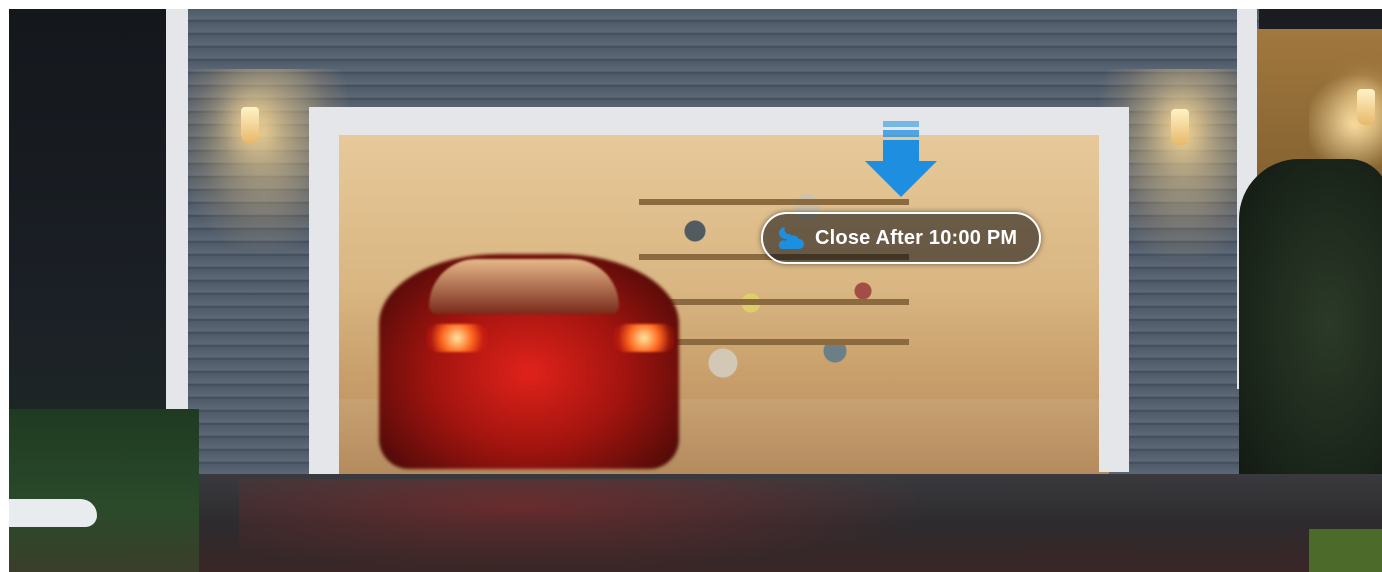  Describe the element at coordinates (250, 125) in the screenshot. I see `wall-lamp-left` at that location.